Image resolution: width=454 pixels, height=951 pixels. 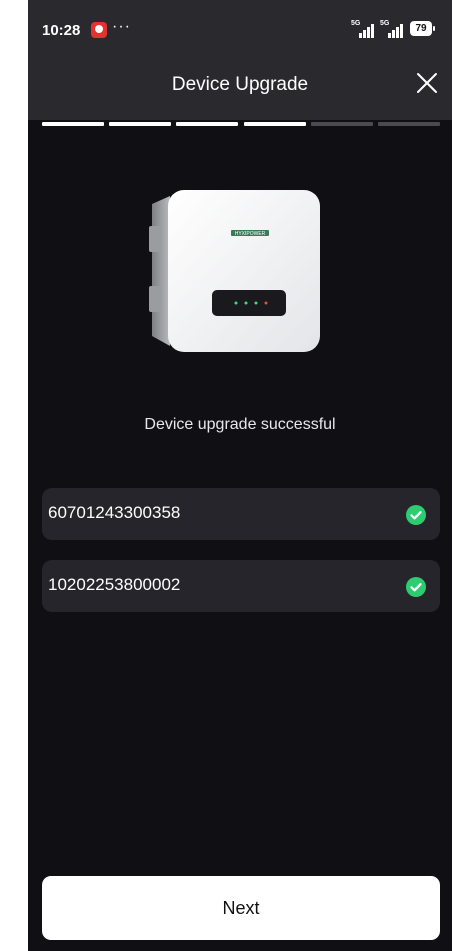 I want to click on step-progress-bar, so click(x=241, y=124).